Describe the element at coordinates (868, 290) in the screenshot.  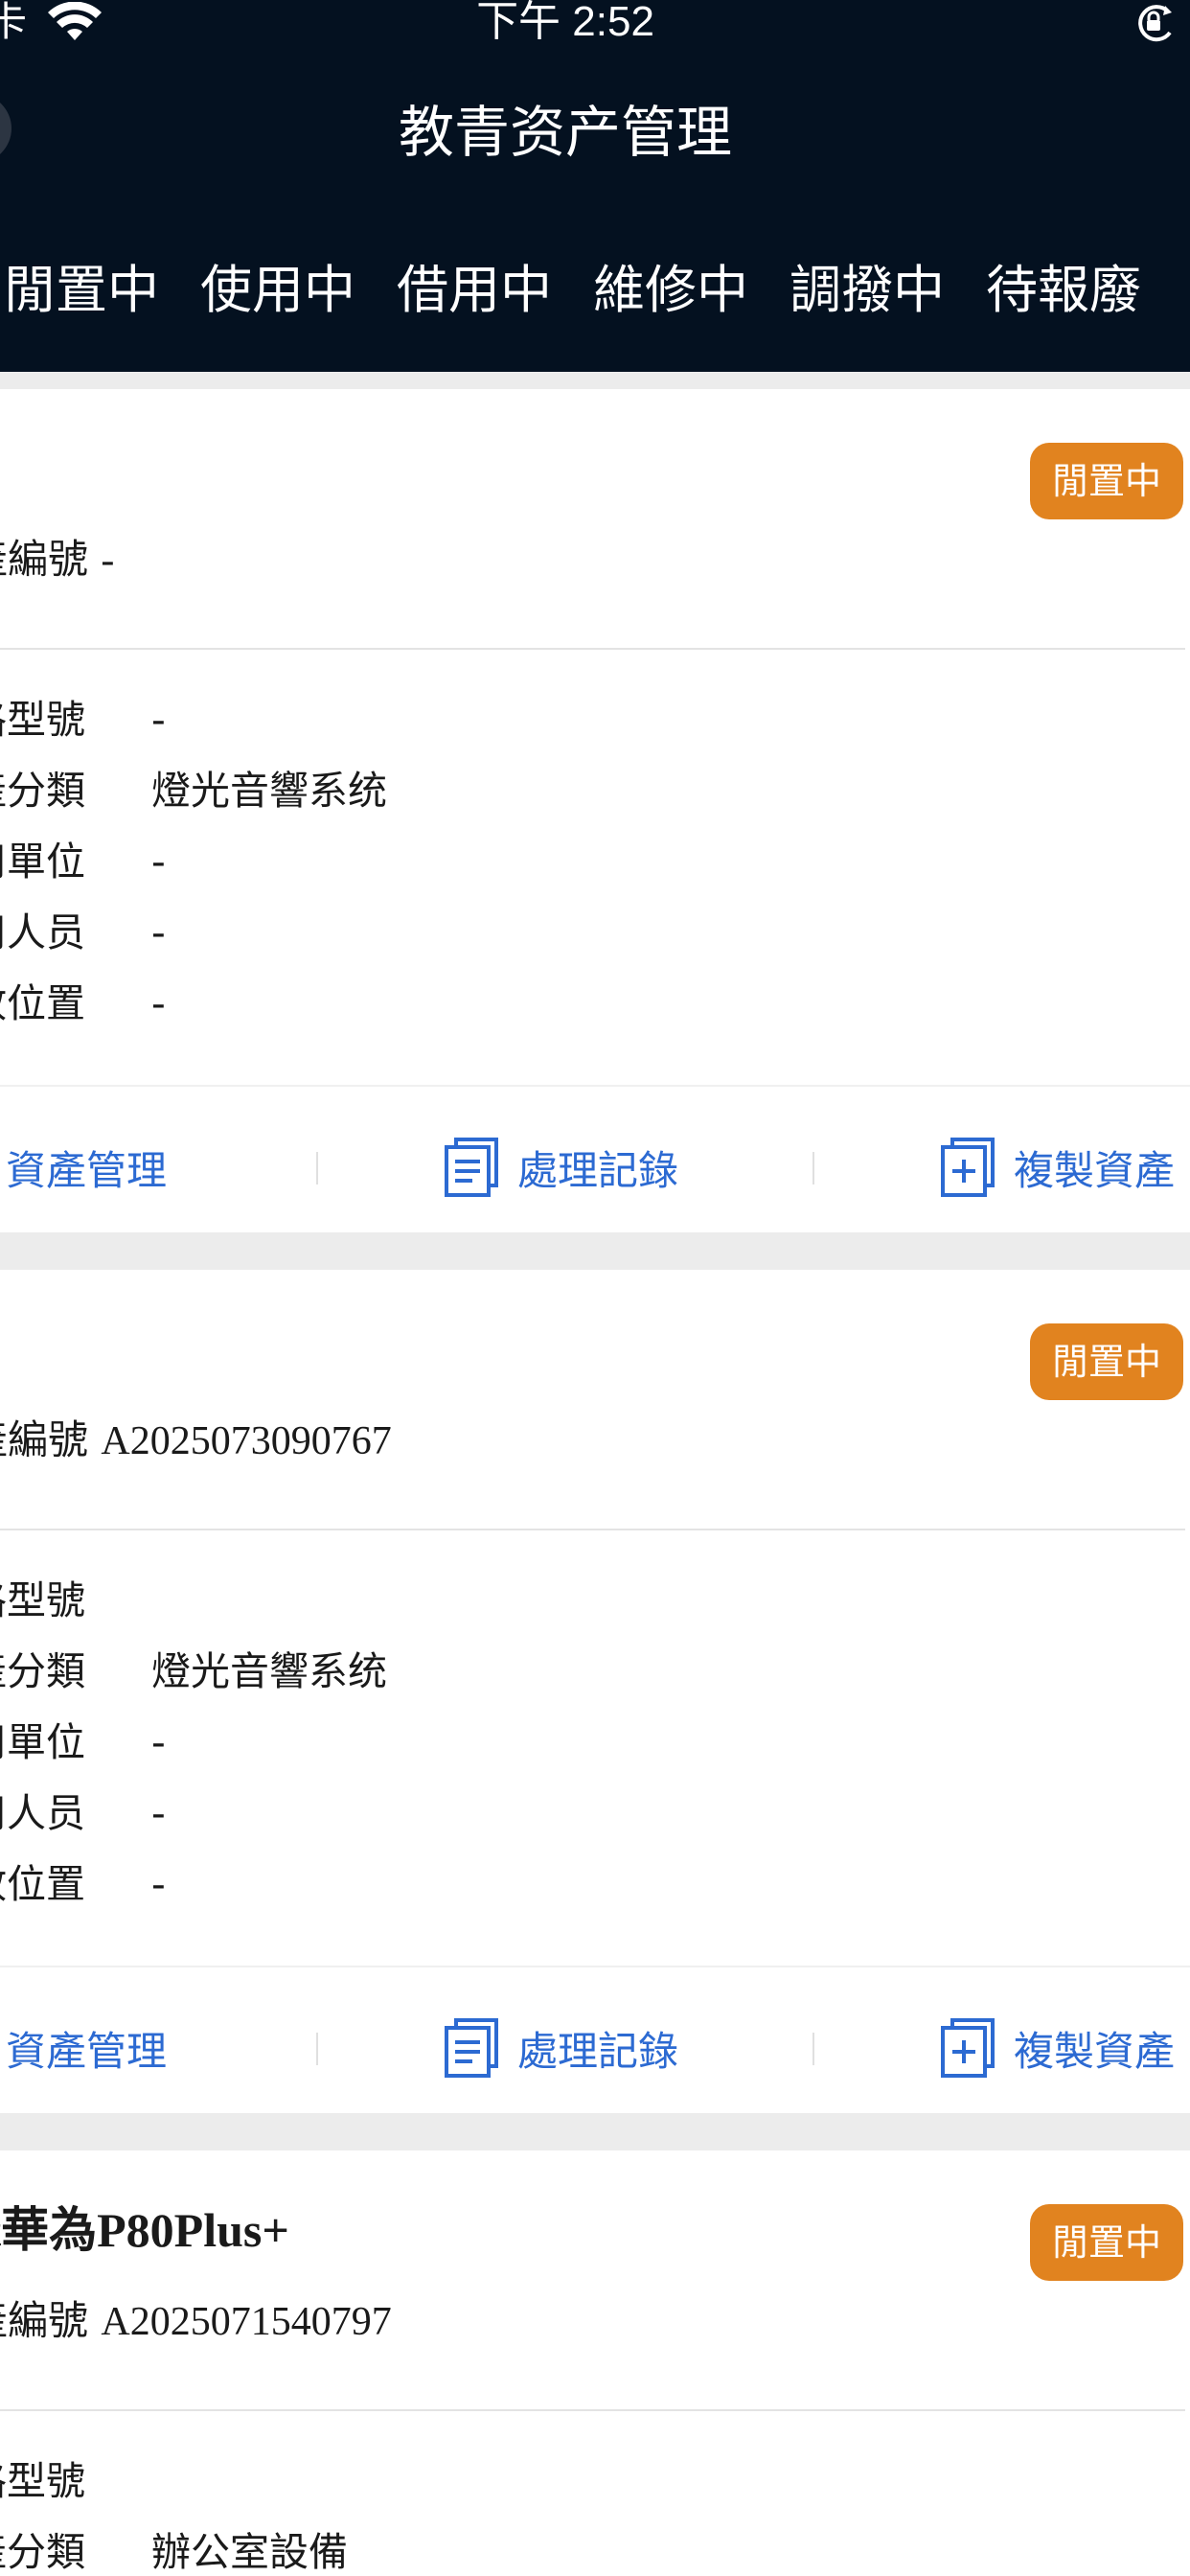
I see `tab-transfer: 調撥中` at that location.